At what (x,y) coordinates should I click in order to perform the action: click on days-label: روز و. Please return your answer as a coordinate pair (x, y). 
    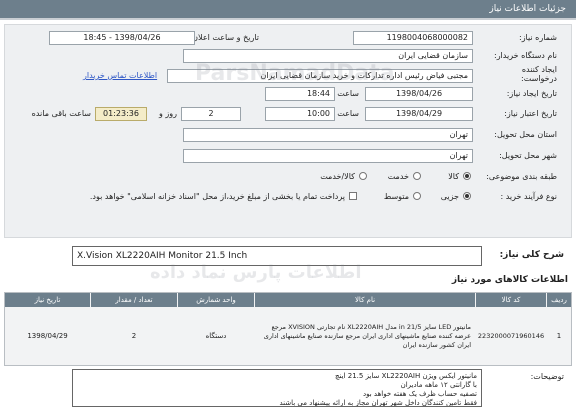
    Looking at the image, I should click on (168, 113).